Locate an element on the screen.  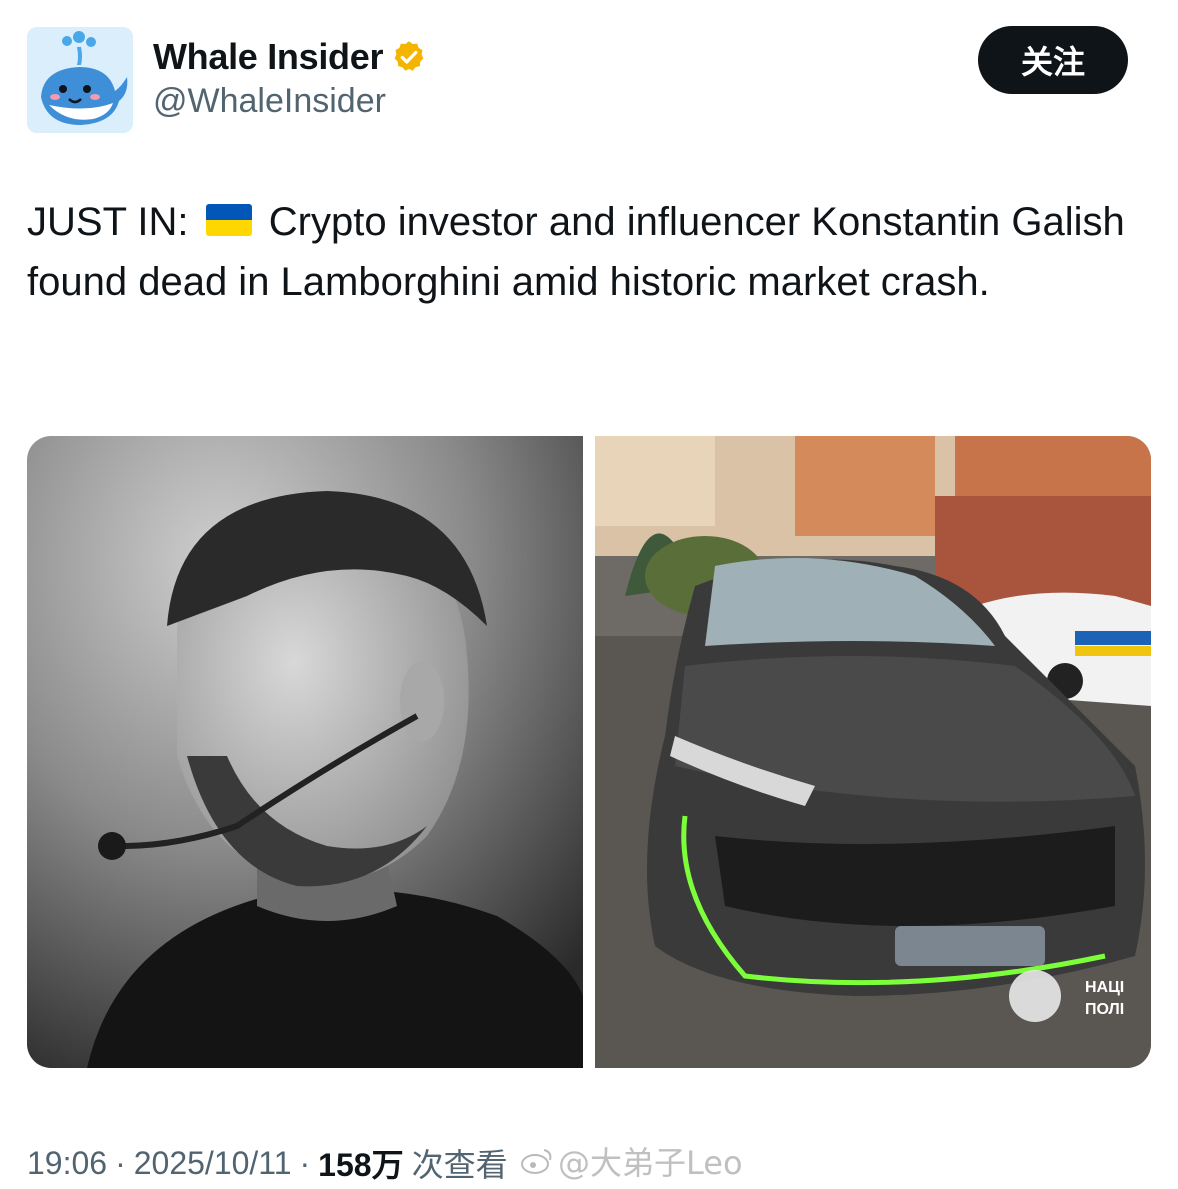
tweet-meta: 19:06 · 2025/10/11 · 158万 次查看 is located at coordinates (267, 1163).